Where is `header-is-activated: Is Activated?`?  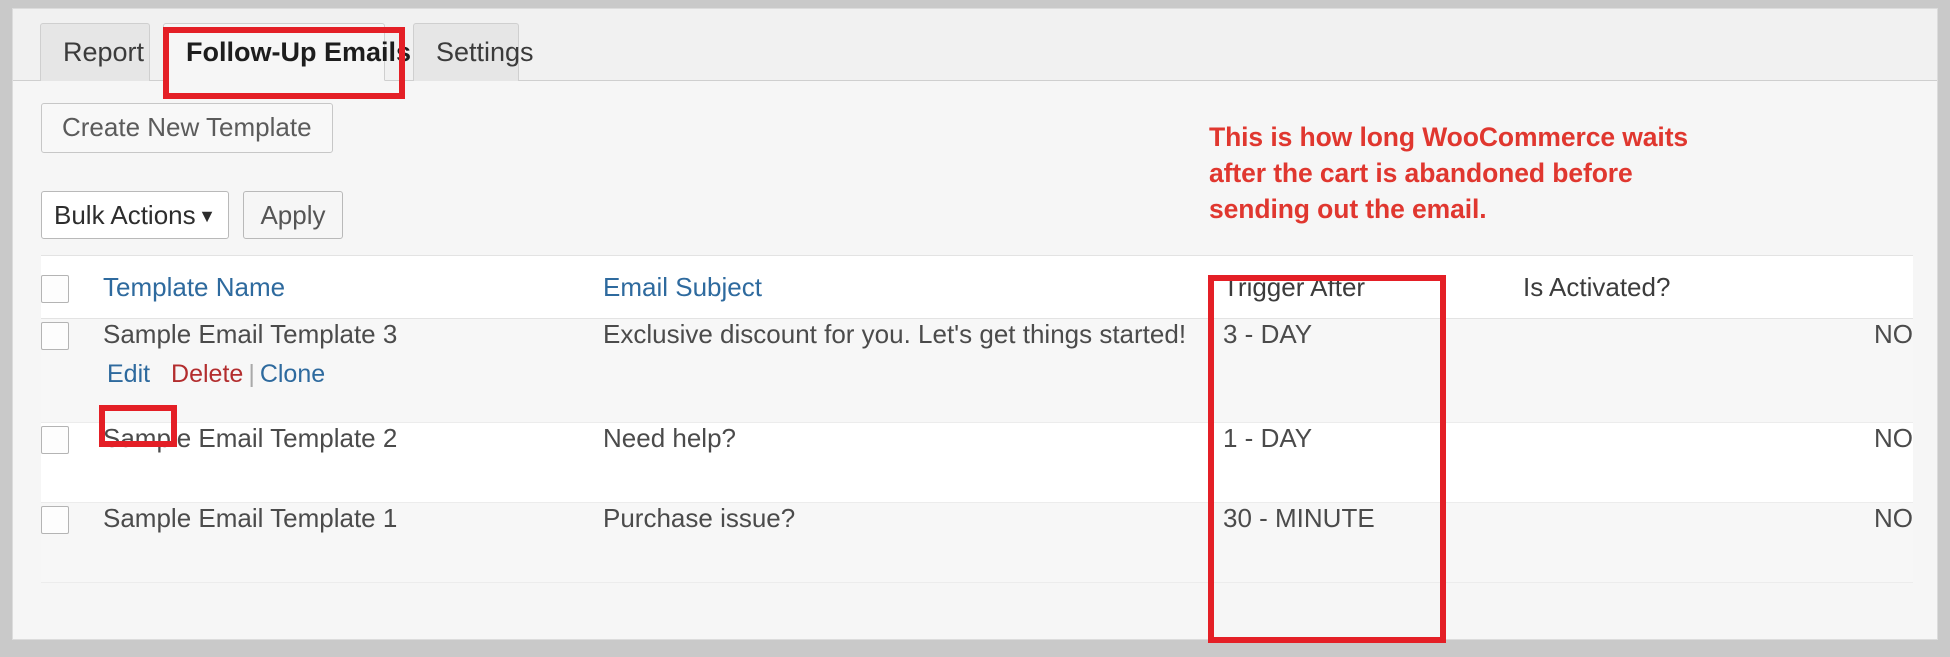 header-is-activated: Is Activated? is located at coordinates (1718, 287).